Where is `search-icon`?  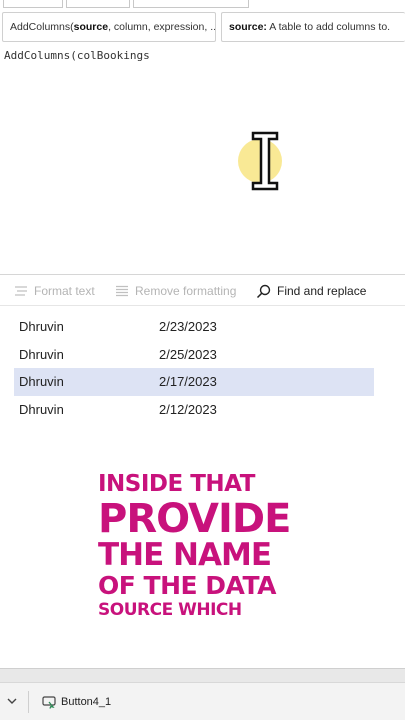 search-icon is located at coordinates (263, 291).